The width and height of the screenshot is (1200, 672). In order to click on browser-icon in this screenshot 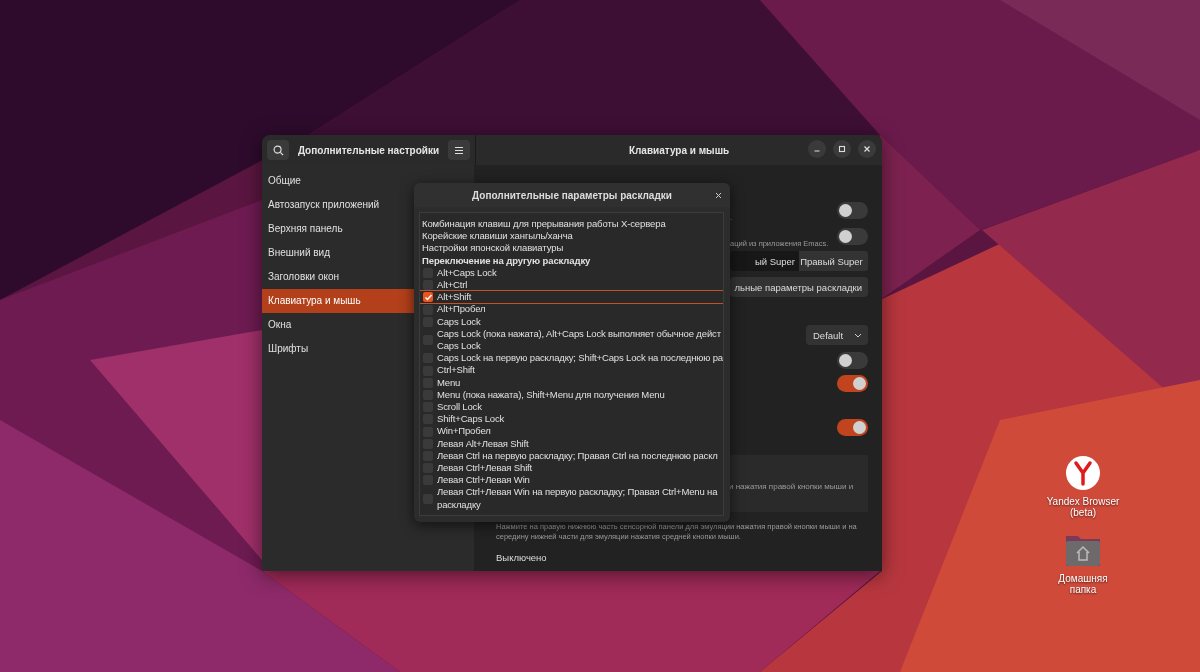, I will do `click(1083, 473)`.